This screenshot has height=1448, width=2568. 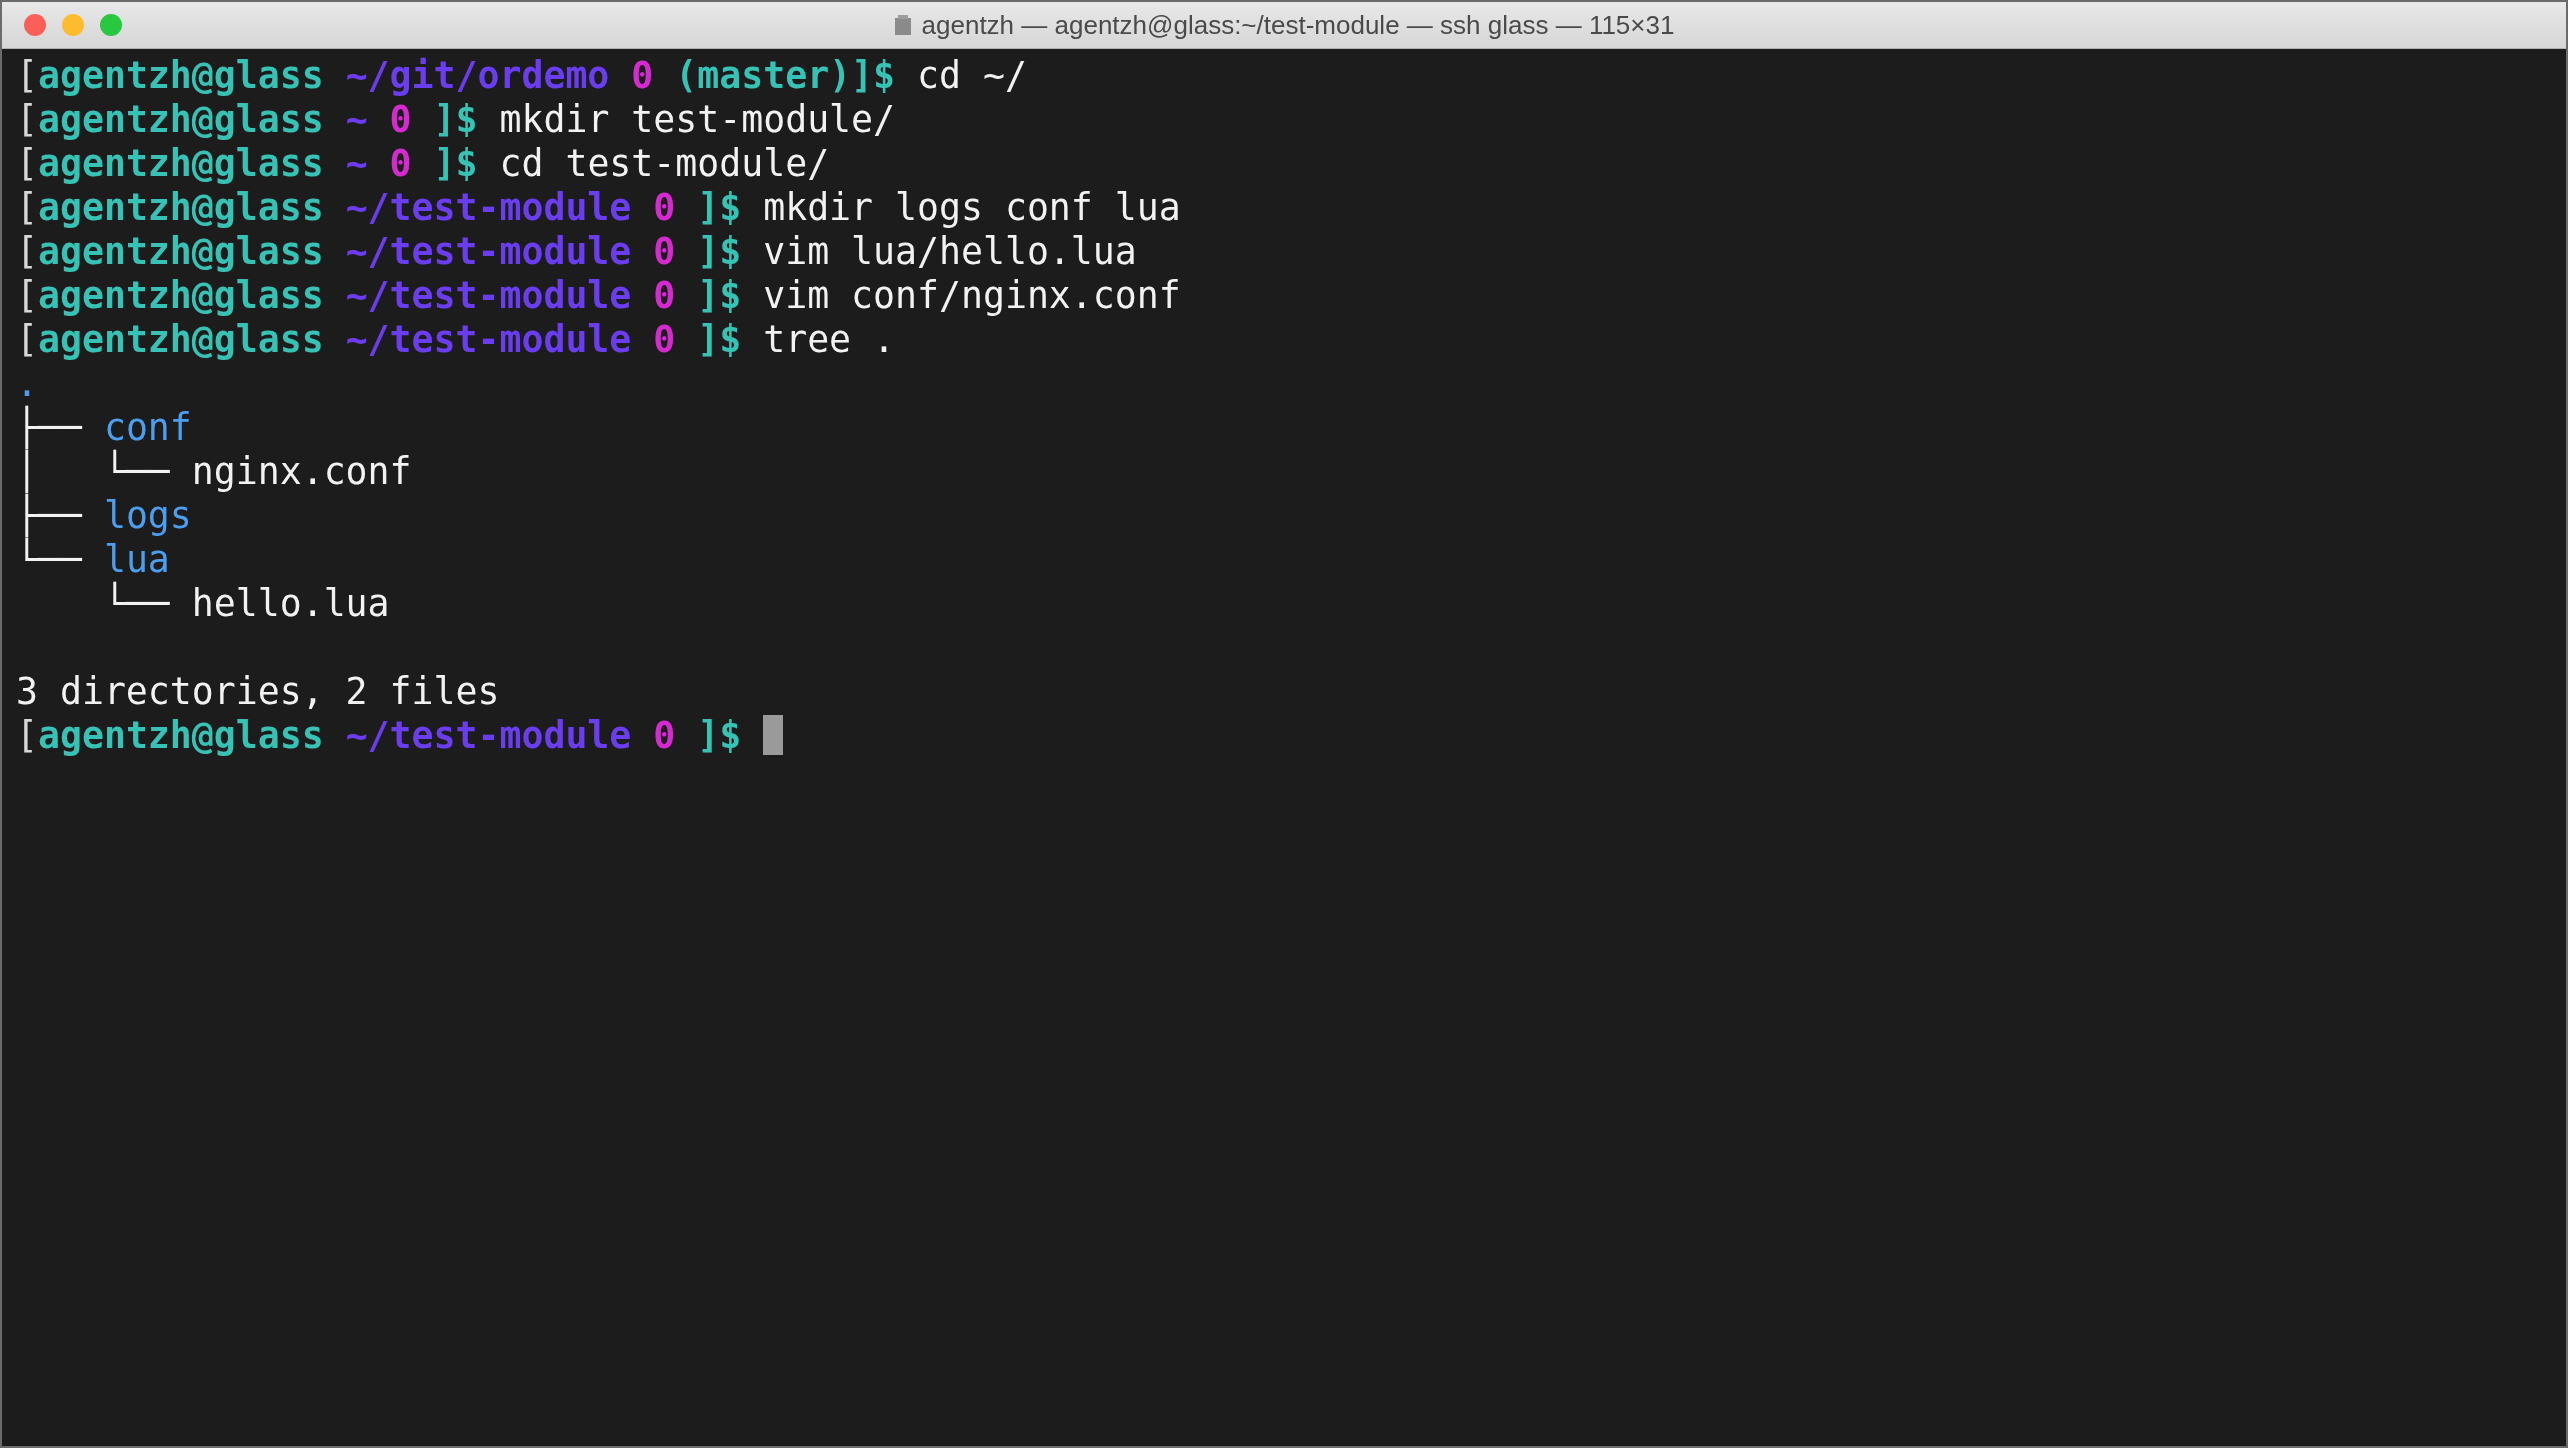 What do you see at coordinates (136, 559) in the screenshot?
I see `terminal-text: lua` at bounding box center [136, 559].